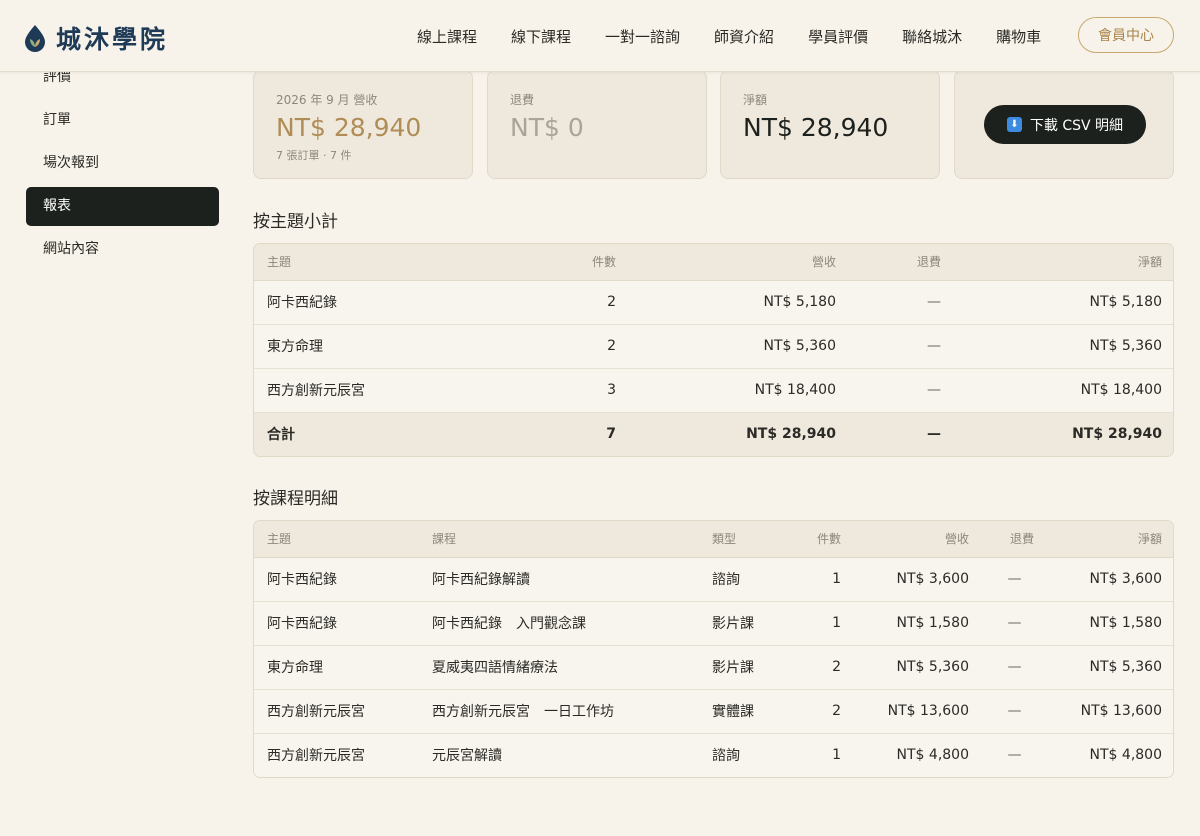  What do you see at coordinates (1125, 755) in the screenshot?
I see `cell-net: NT$ 4,800` at bounding box center [1125, 755].